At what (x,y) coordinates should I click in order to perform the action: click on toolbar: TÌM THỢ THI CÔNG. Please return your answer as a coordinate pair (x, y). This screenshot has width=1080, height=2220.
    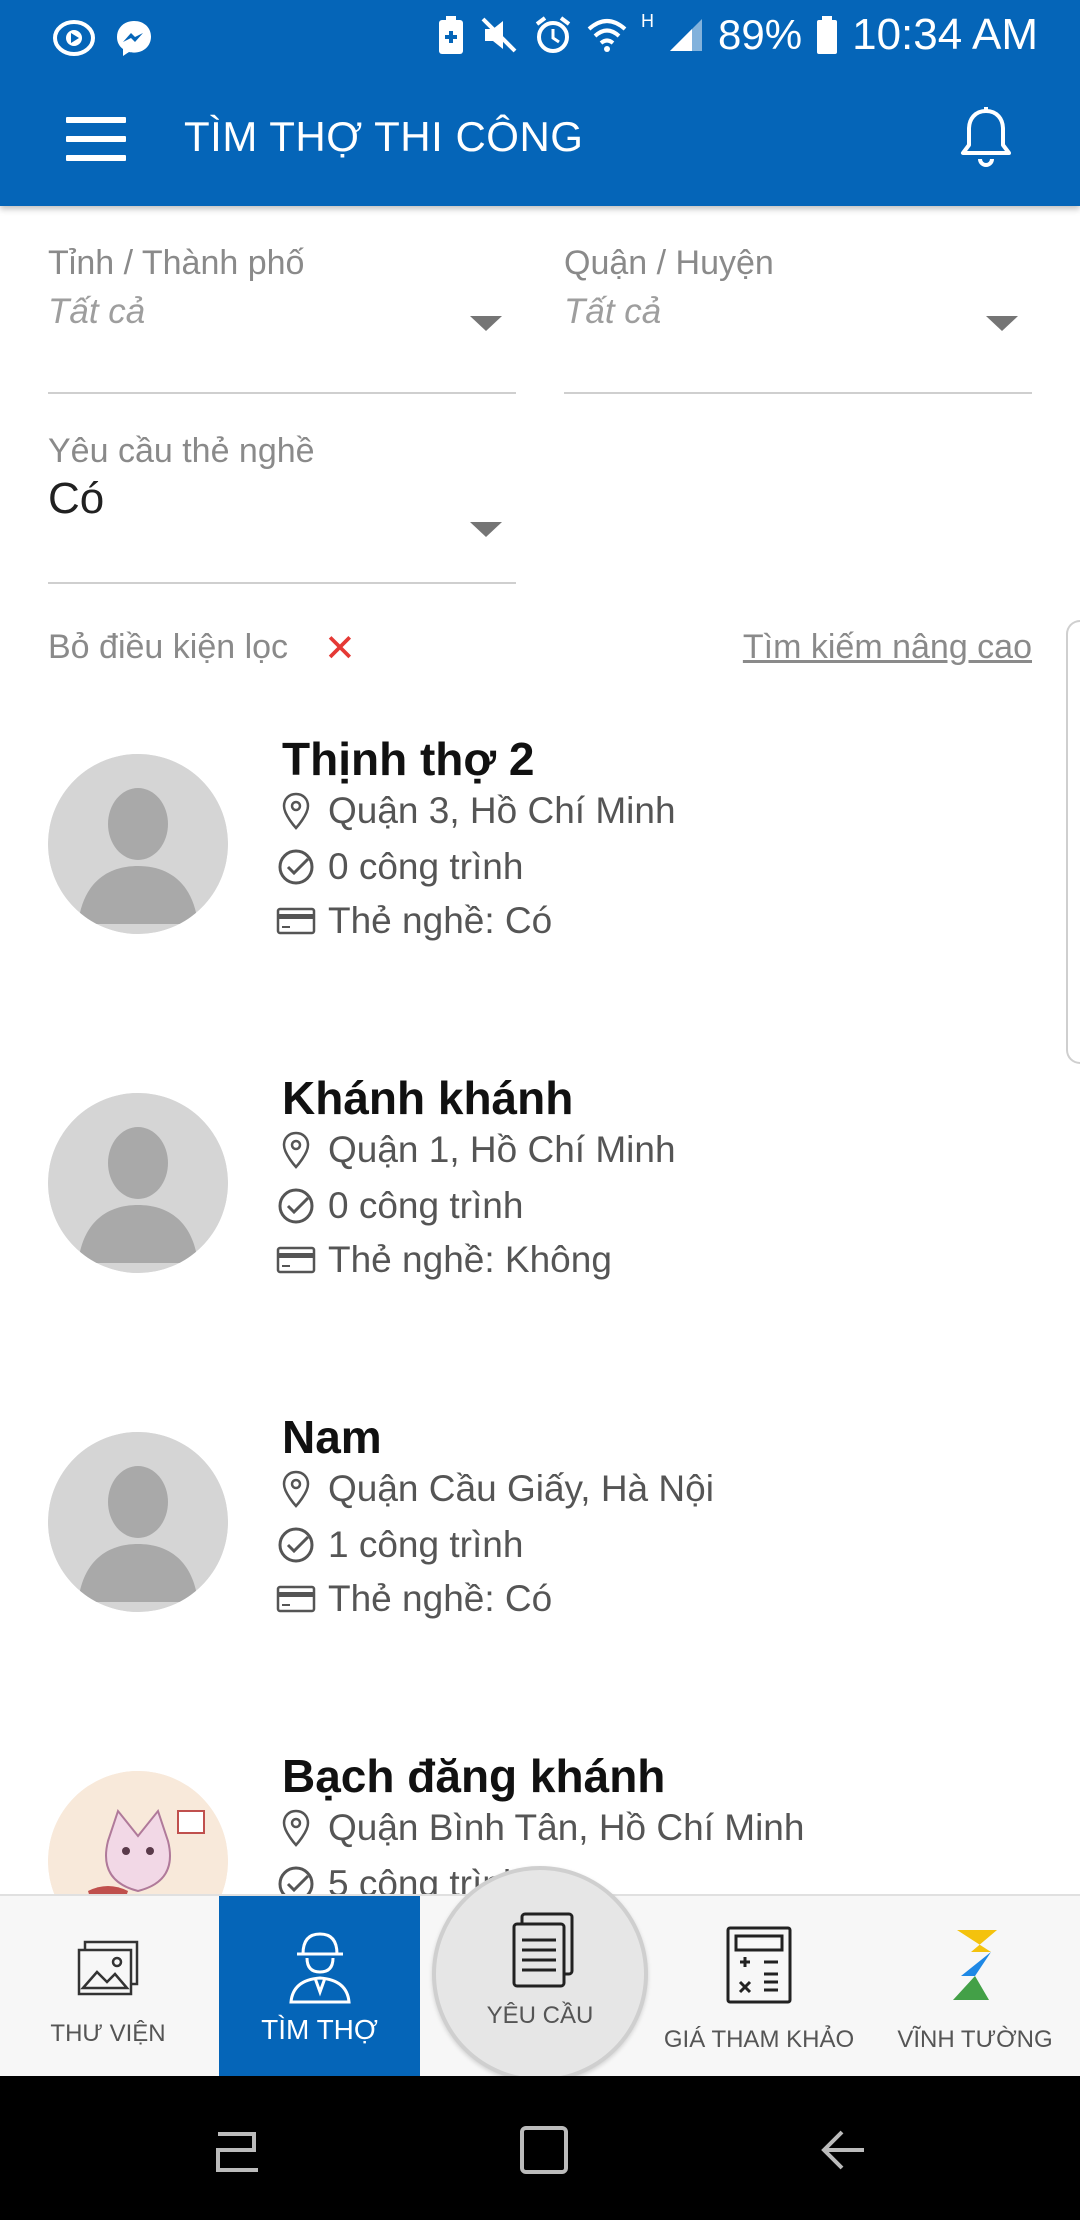
    Looking at the image, I should click on (540, 140).